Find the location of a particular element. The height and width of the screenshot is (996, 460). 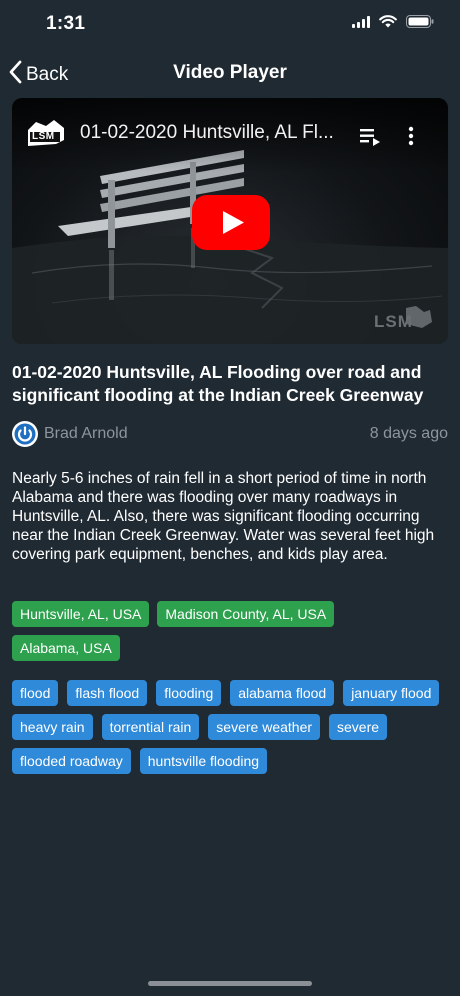

home-indicator is located at coordinates (230, 983).